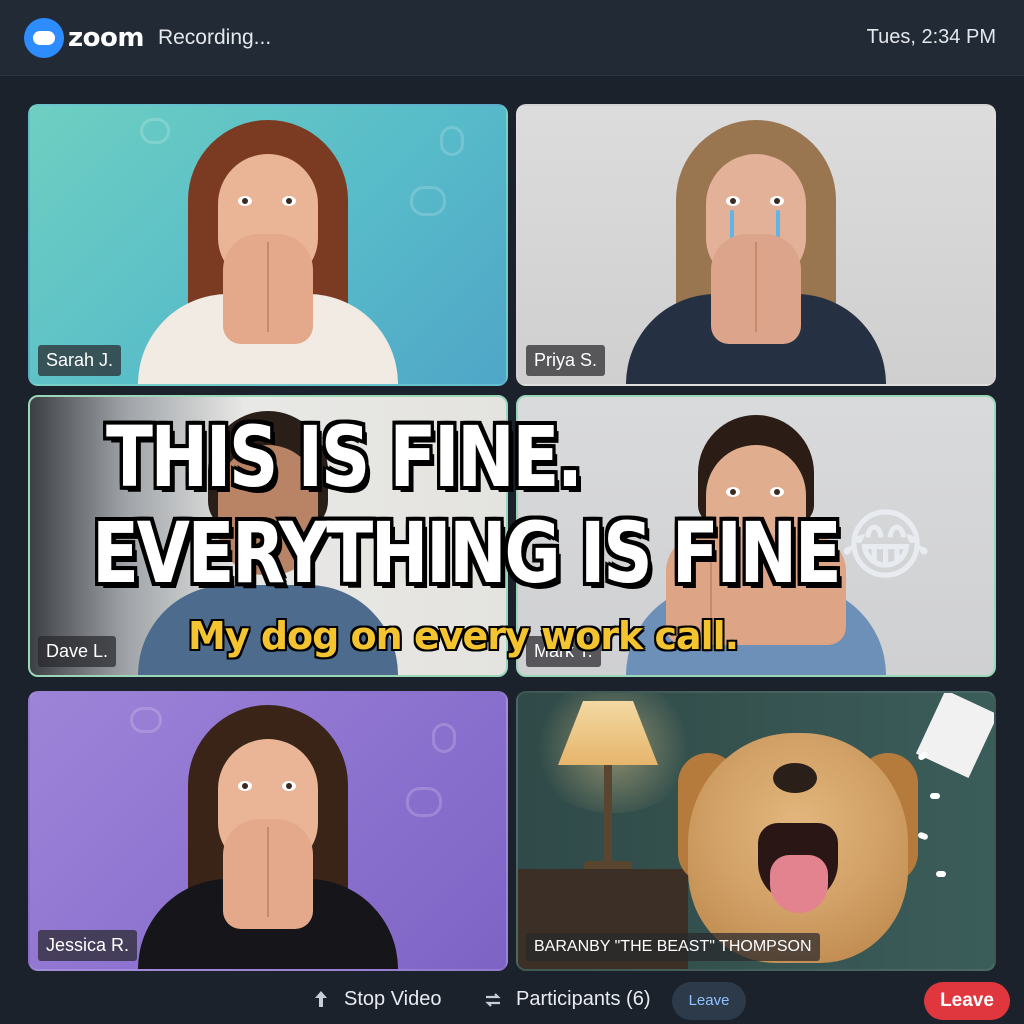 The width and height of the screenshot is (1024, 1024). What do you see at coordinates (583, 999) in the screenshot?
I see `participants-label: Participants (6)` at bounding box center [583, 999].